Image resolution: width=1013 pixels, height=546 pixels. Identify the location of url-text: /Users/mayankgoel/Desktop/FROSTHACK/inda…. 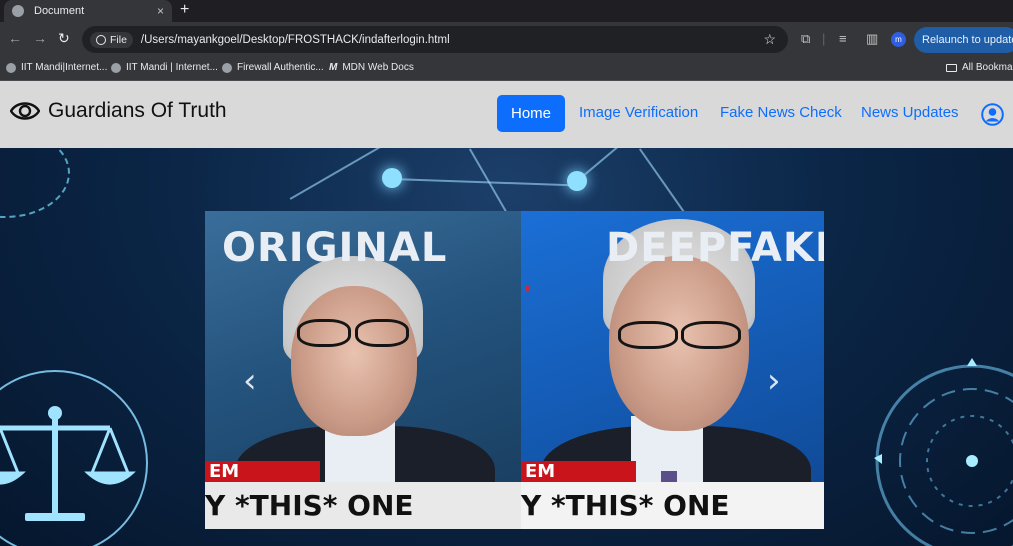
(452, 40).